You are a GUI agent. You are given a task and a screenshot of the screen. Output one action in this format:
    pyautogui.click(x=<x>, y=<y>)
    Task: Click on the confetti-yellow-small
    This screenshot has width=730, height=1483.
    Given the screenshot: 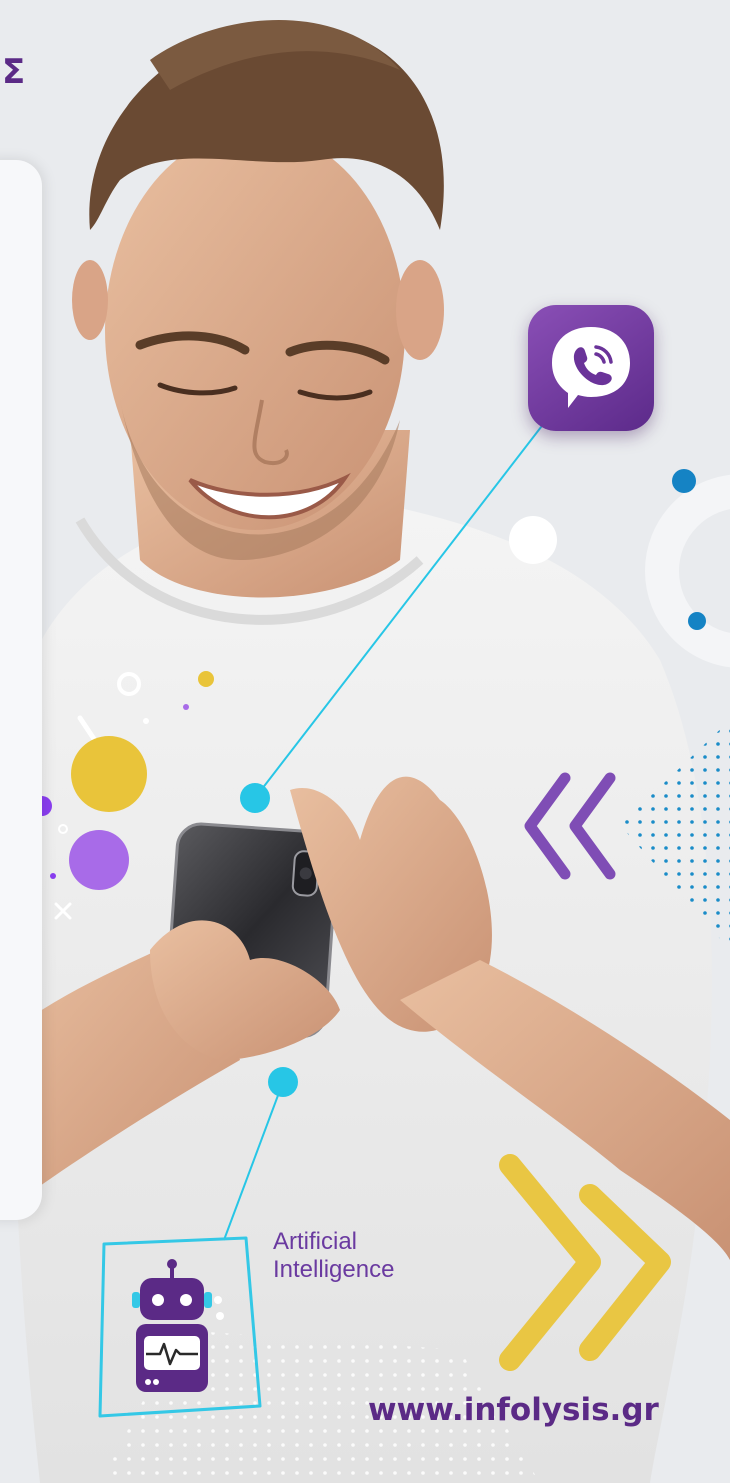 What is the action you would take?
    pyautogui.click(x=206, y=679)
    